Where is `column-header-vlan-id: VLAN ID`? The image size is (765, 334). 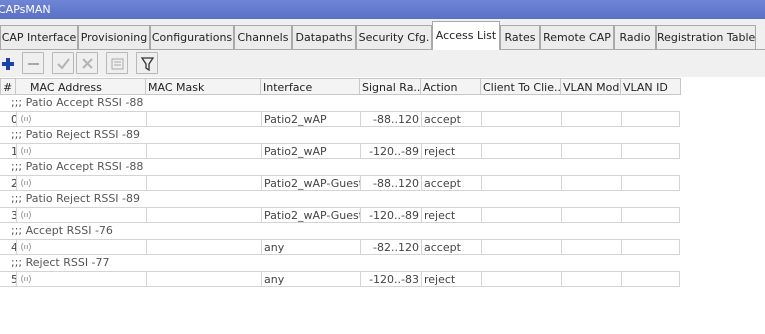
column-header-vlan-id: VLAN ID is located at coordinates (651, 86).